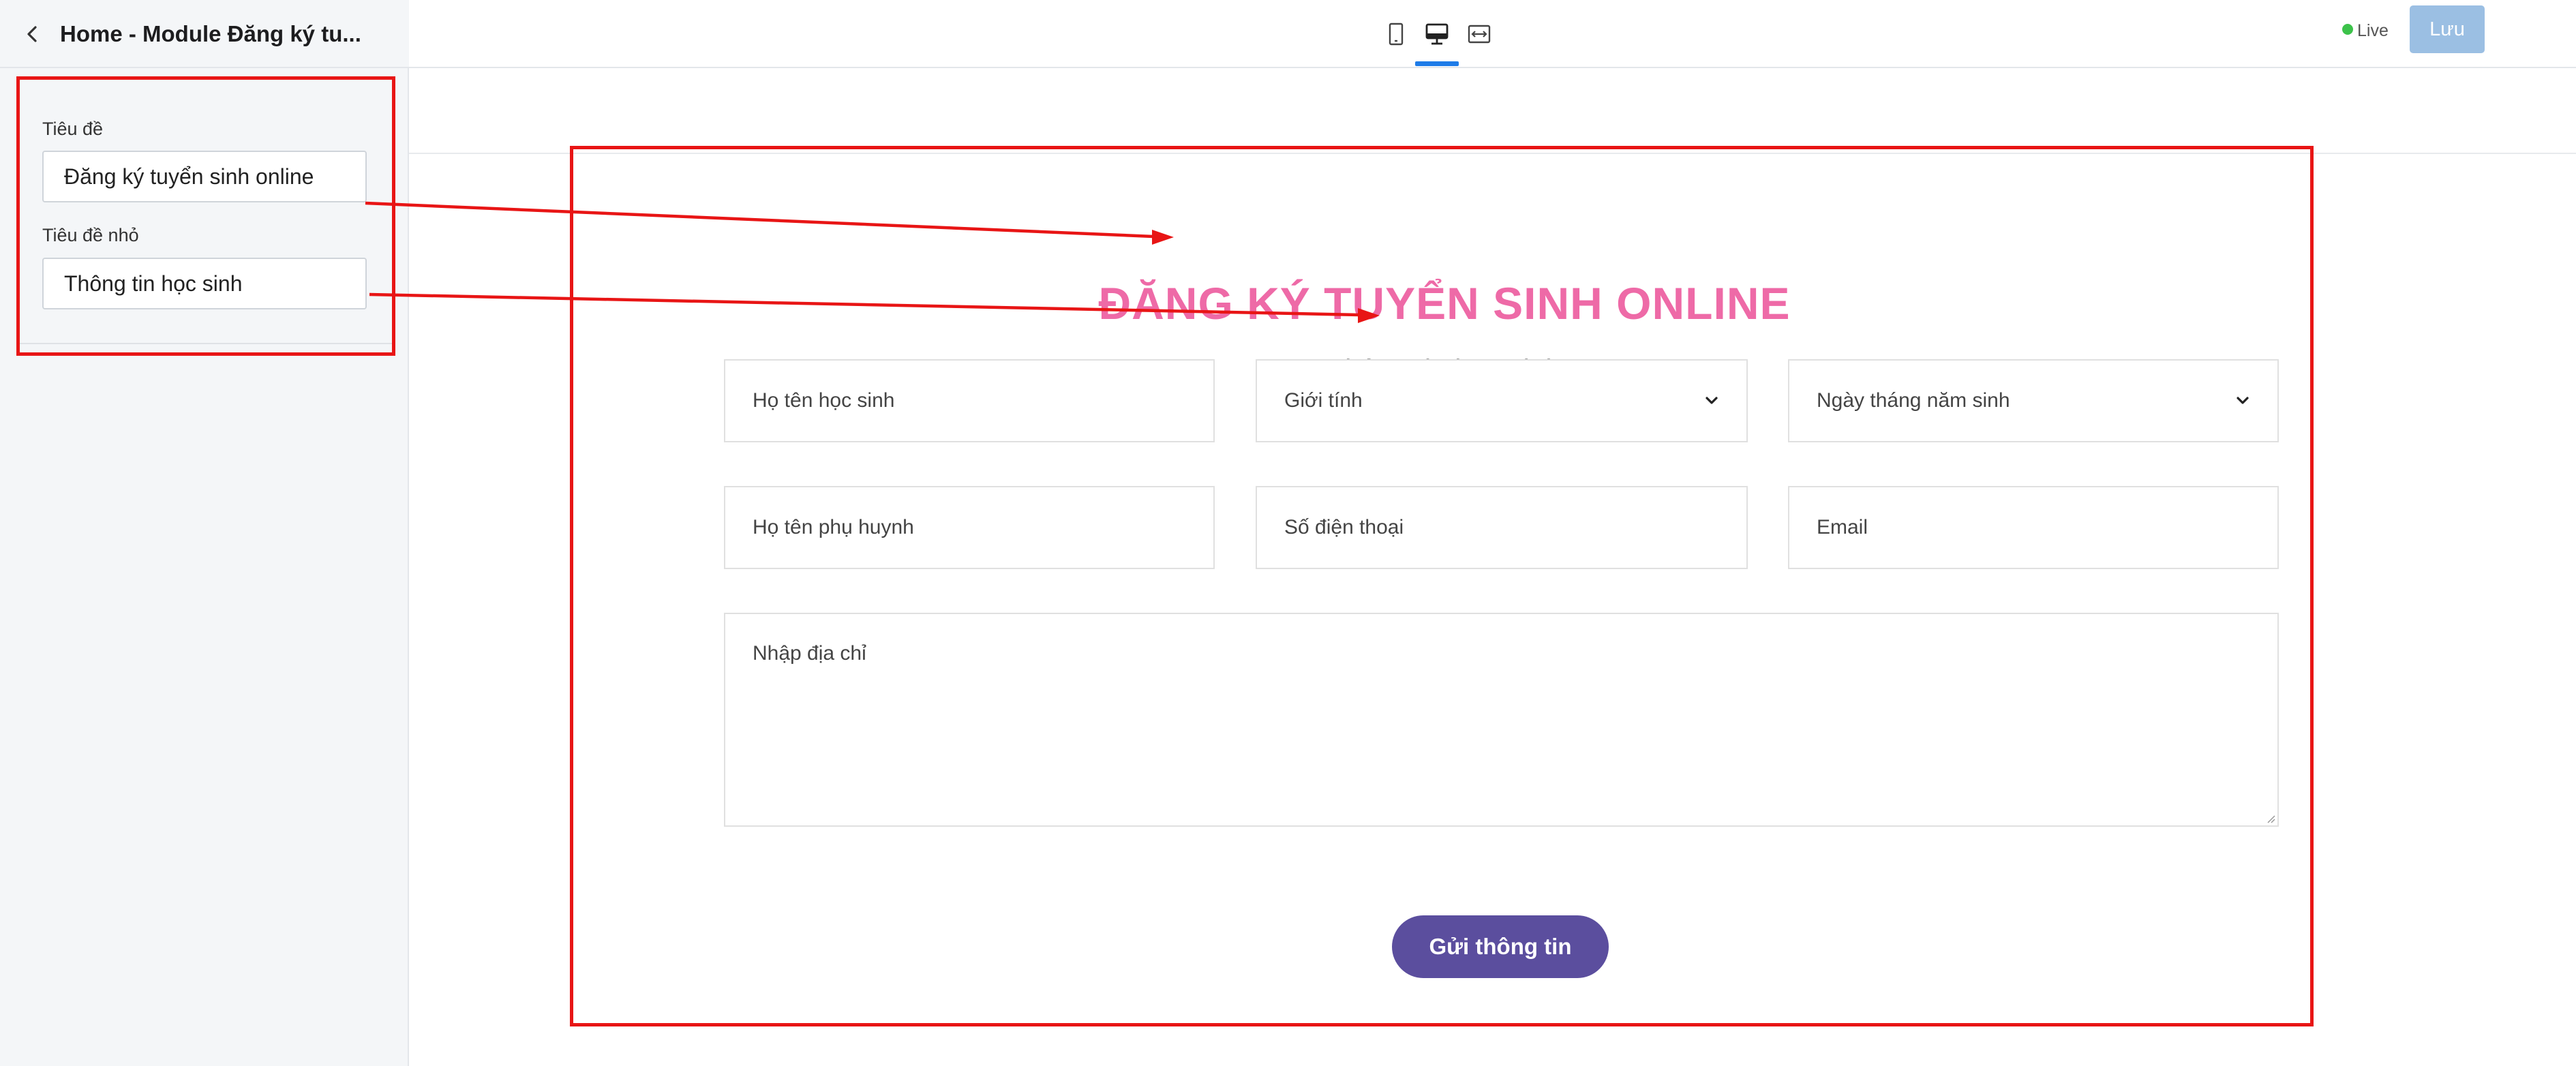 This screenshot has height=1066, width=2576. I want to click on annotation-box-settings, so click(206, 216).